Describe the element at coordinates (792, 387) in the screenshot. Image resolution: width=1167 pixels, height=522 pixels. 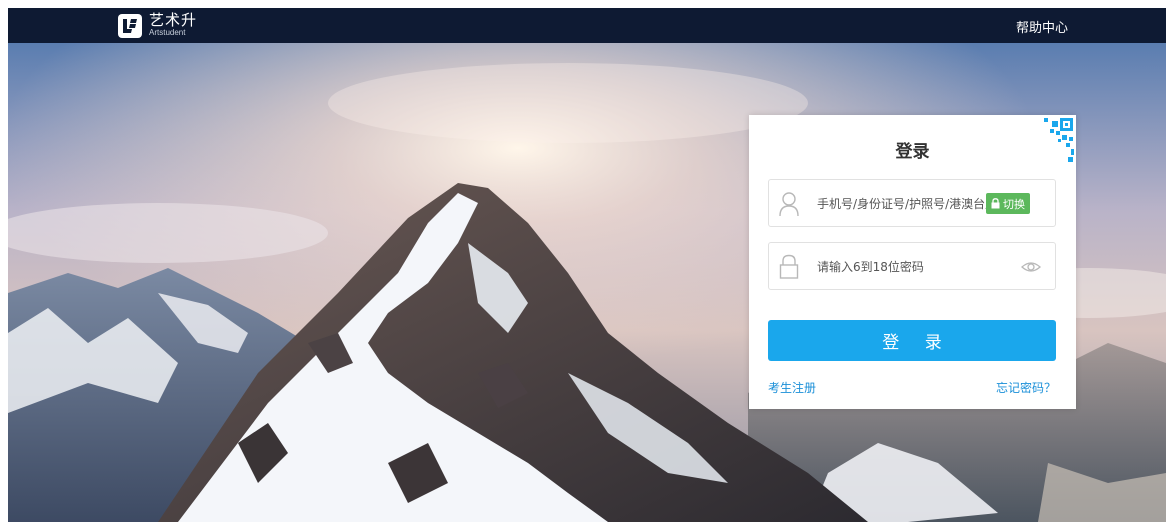
I see `register-link: 考生注册` at that location.